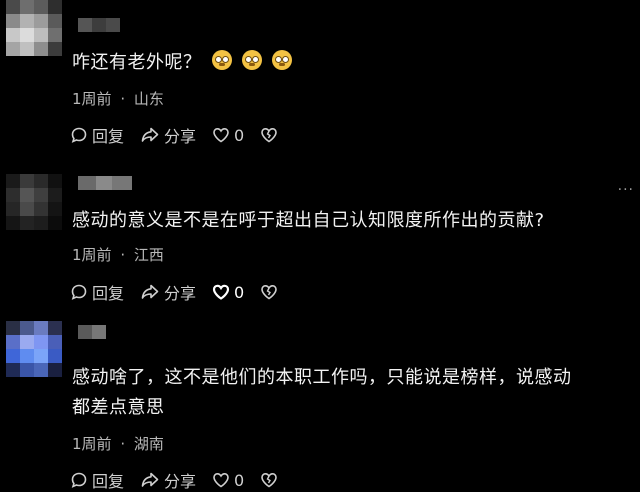 Image resolution: width=640 pixels, height=492 pixels. What do you see at coordinates (148, 444) in the screenshot?
I see `comment-location: 湖南` at bounding box center [148, 444].